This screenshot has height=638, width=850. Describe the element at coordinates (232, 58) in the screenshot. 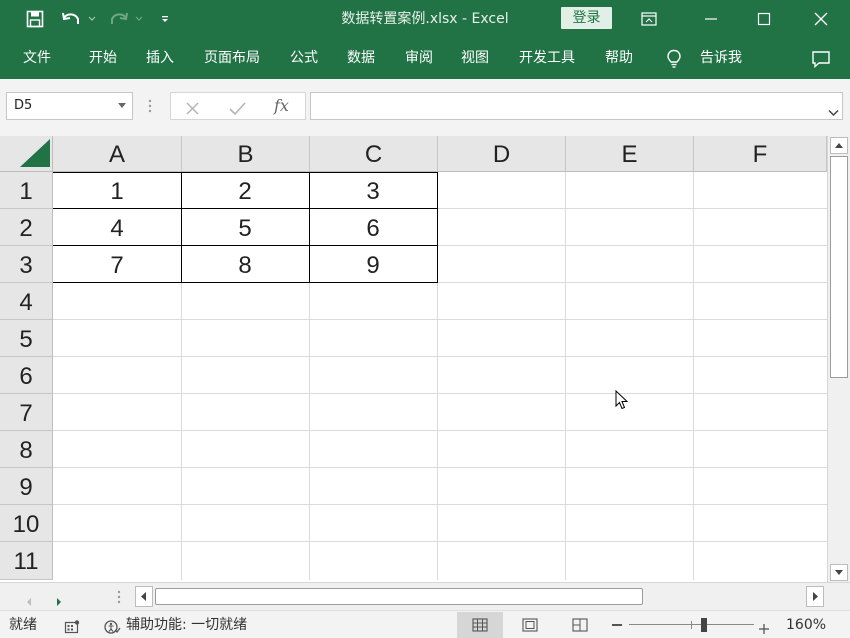

I see `tab-page-layout: 页面布局` at that location.